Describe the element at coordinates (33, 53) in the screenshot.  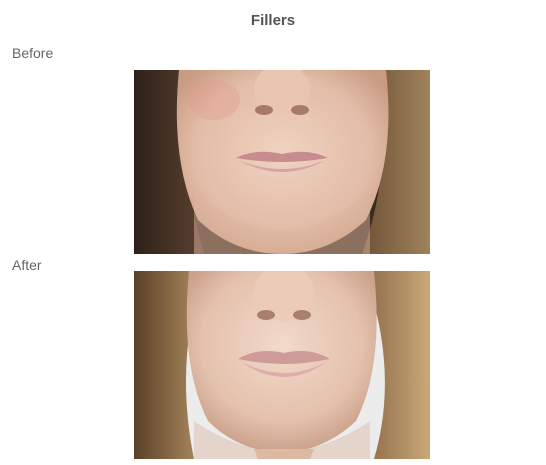
I see `before-label: Before` at that location.